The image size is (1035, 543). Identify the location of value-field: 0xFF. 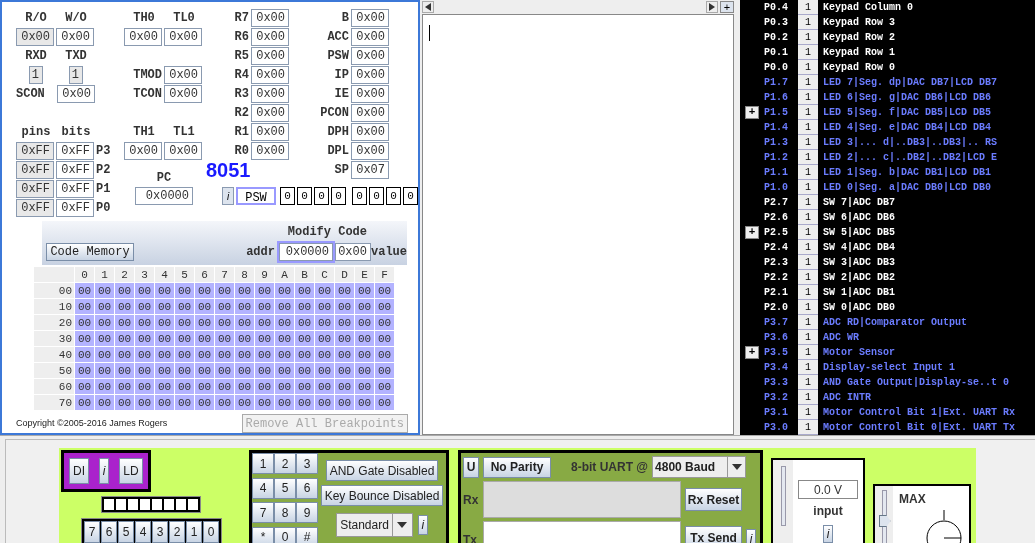
(75, 207).